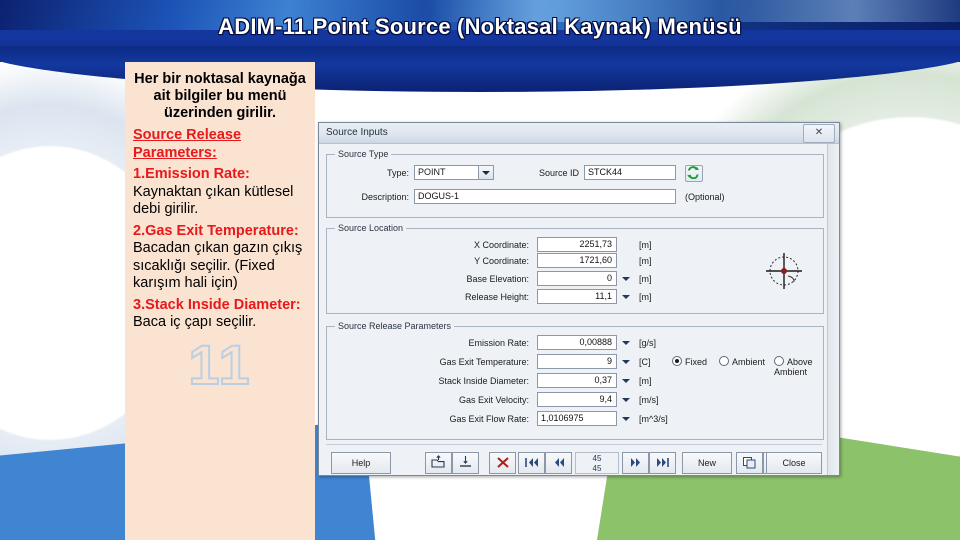  I want to click on go-first-glyph, so click(531, 462).